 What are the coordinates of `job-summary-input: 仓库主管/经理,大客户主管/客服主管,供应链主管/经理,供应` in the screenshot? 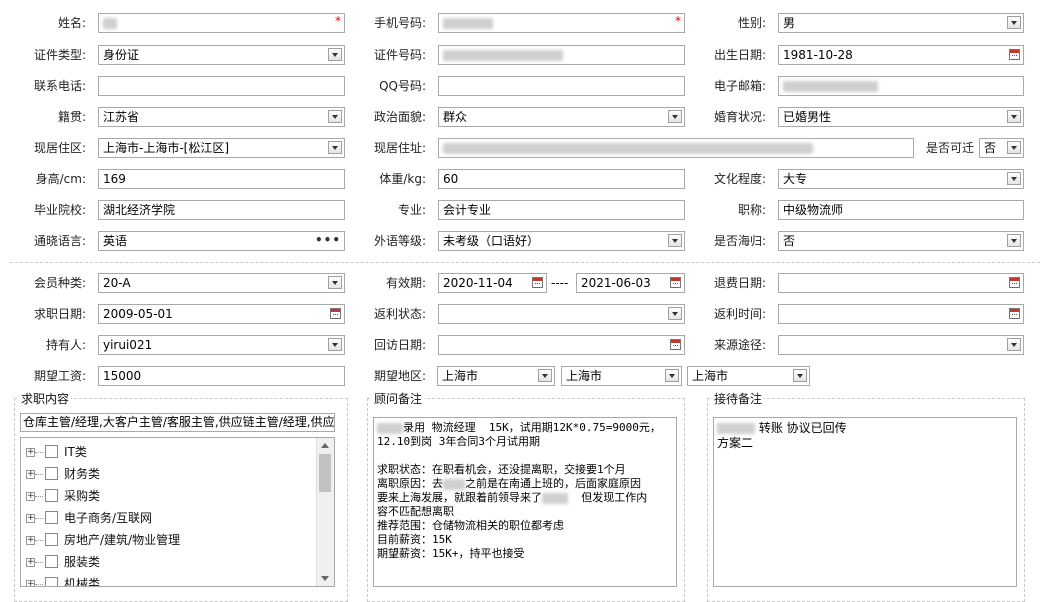 It's located at (177, 422).